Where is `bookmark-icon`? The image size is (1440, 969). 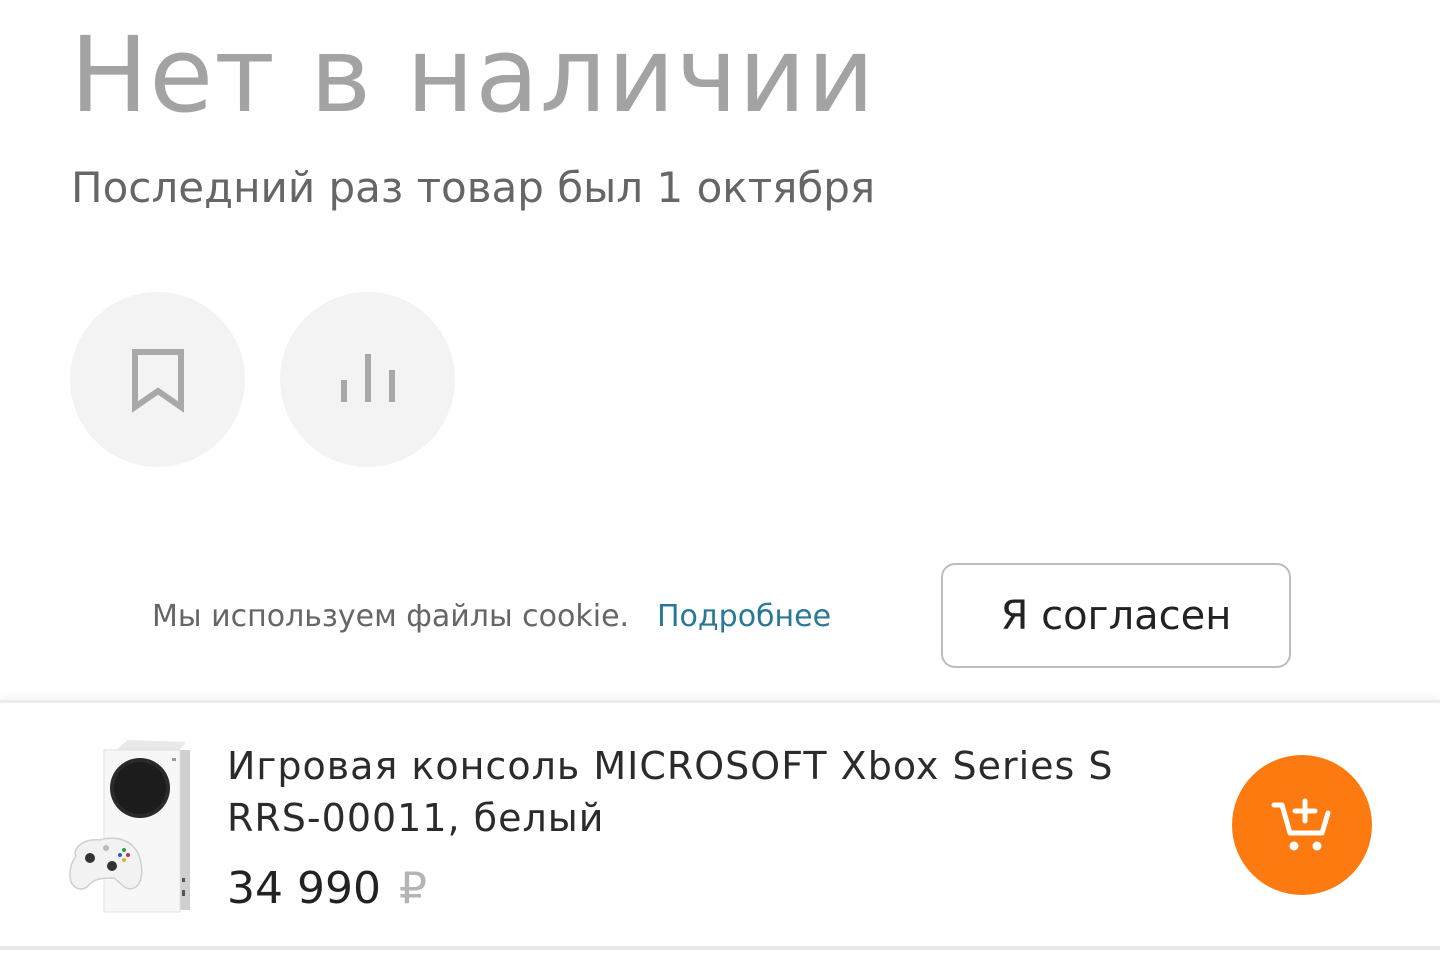 bookmark-icon is located at coordinates (157, 380).